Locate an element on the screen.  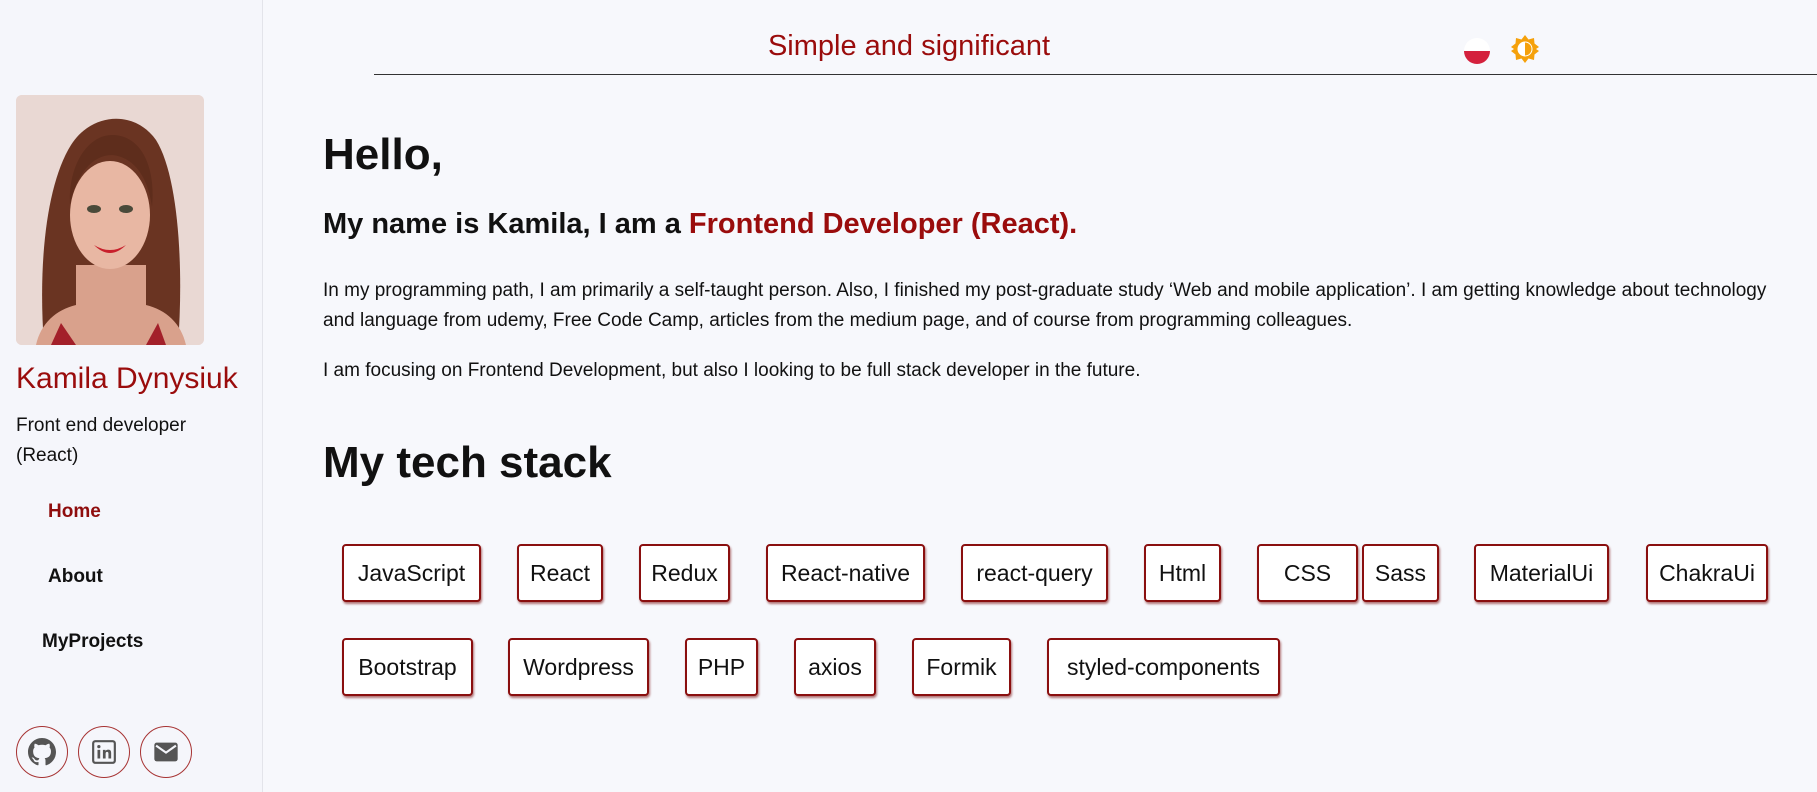
intro-highlight: Frontend Developer (React). is located at coordinates (883, 224).